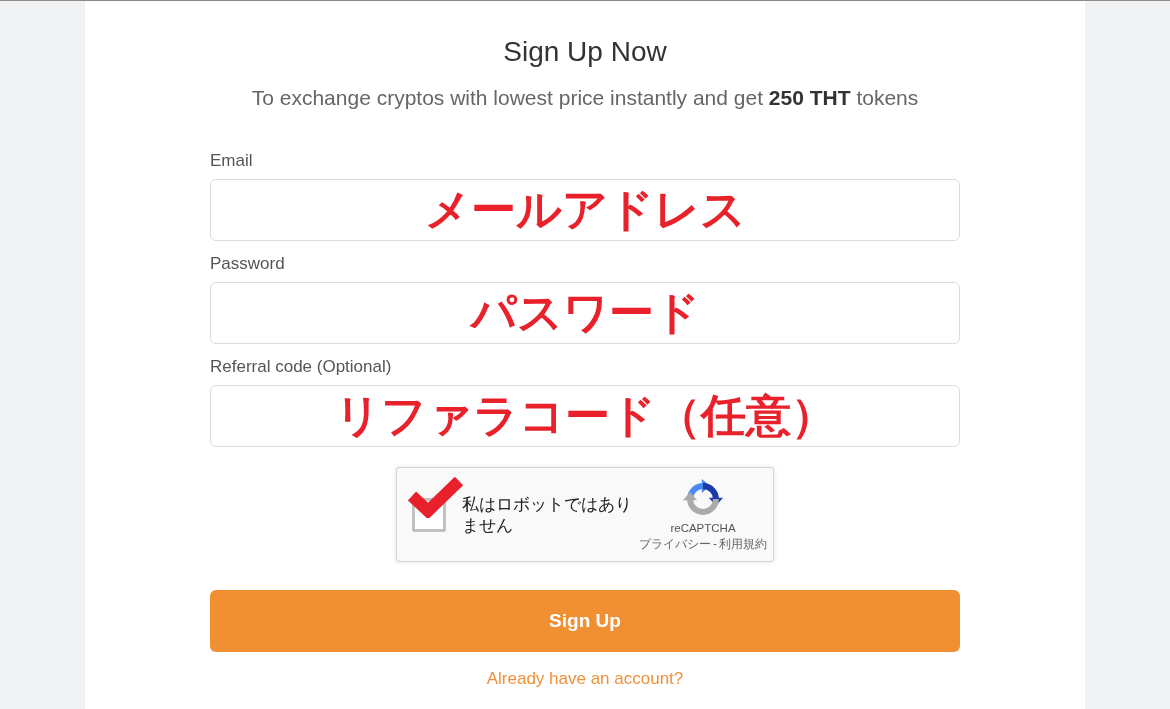 This screenshot has height=709, width=1170. I want to click on check-mark-icon, so click(435, 497).